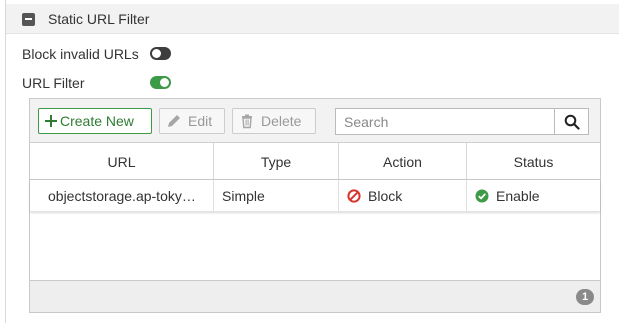 Image resolution: width=619 pixels, height=323 pixels. I want to click on url-filter-label: URL Filter, so click(53, 83).